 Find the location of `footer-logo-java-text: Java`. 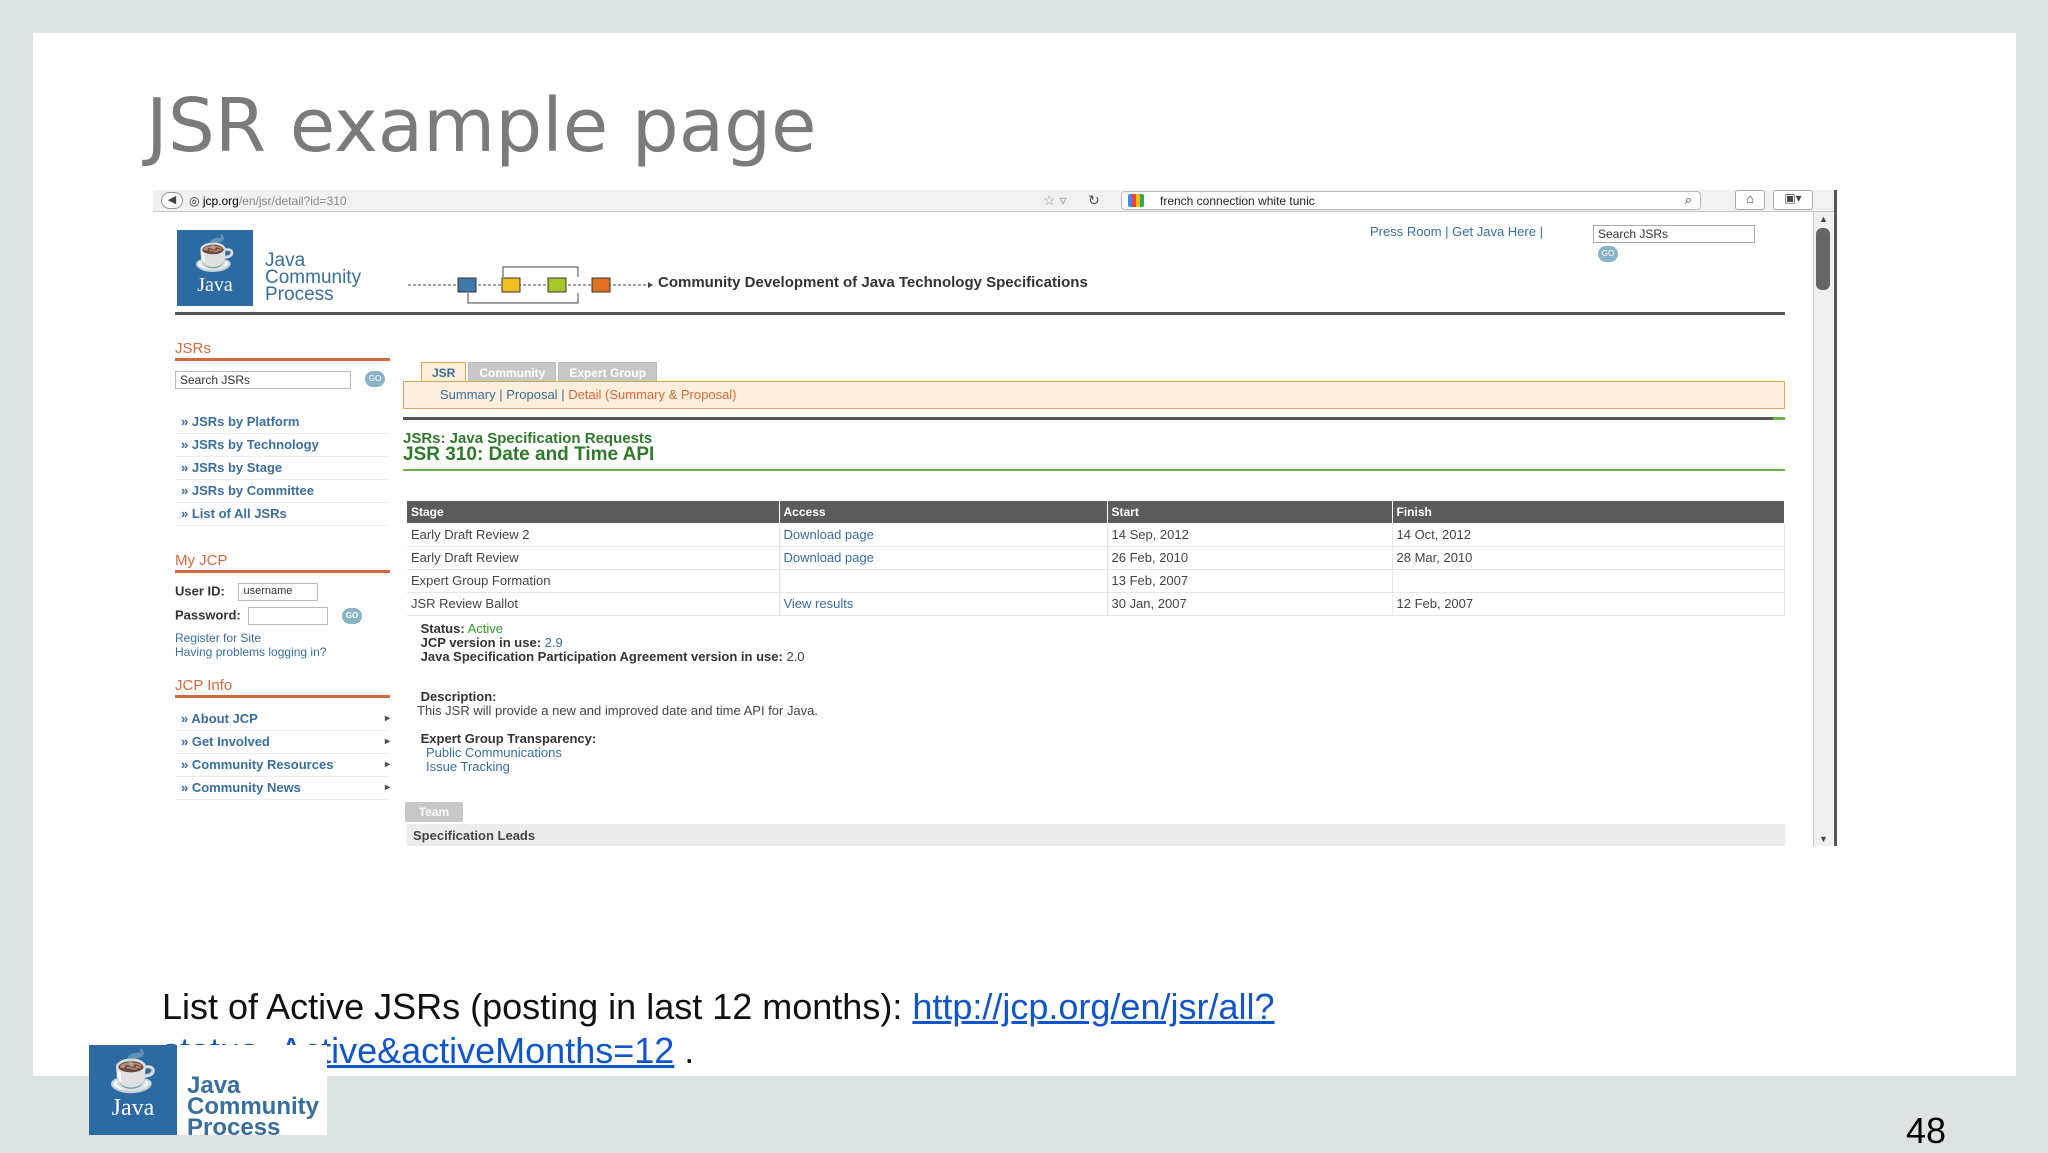

footer-logo-java-text: Java is located at coordinates (133, 1108).